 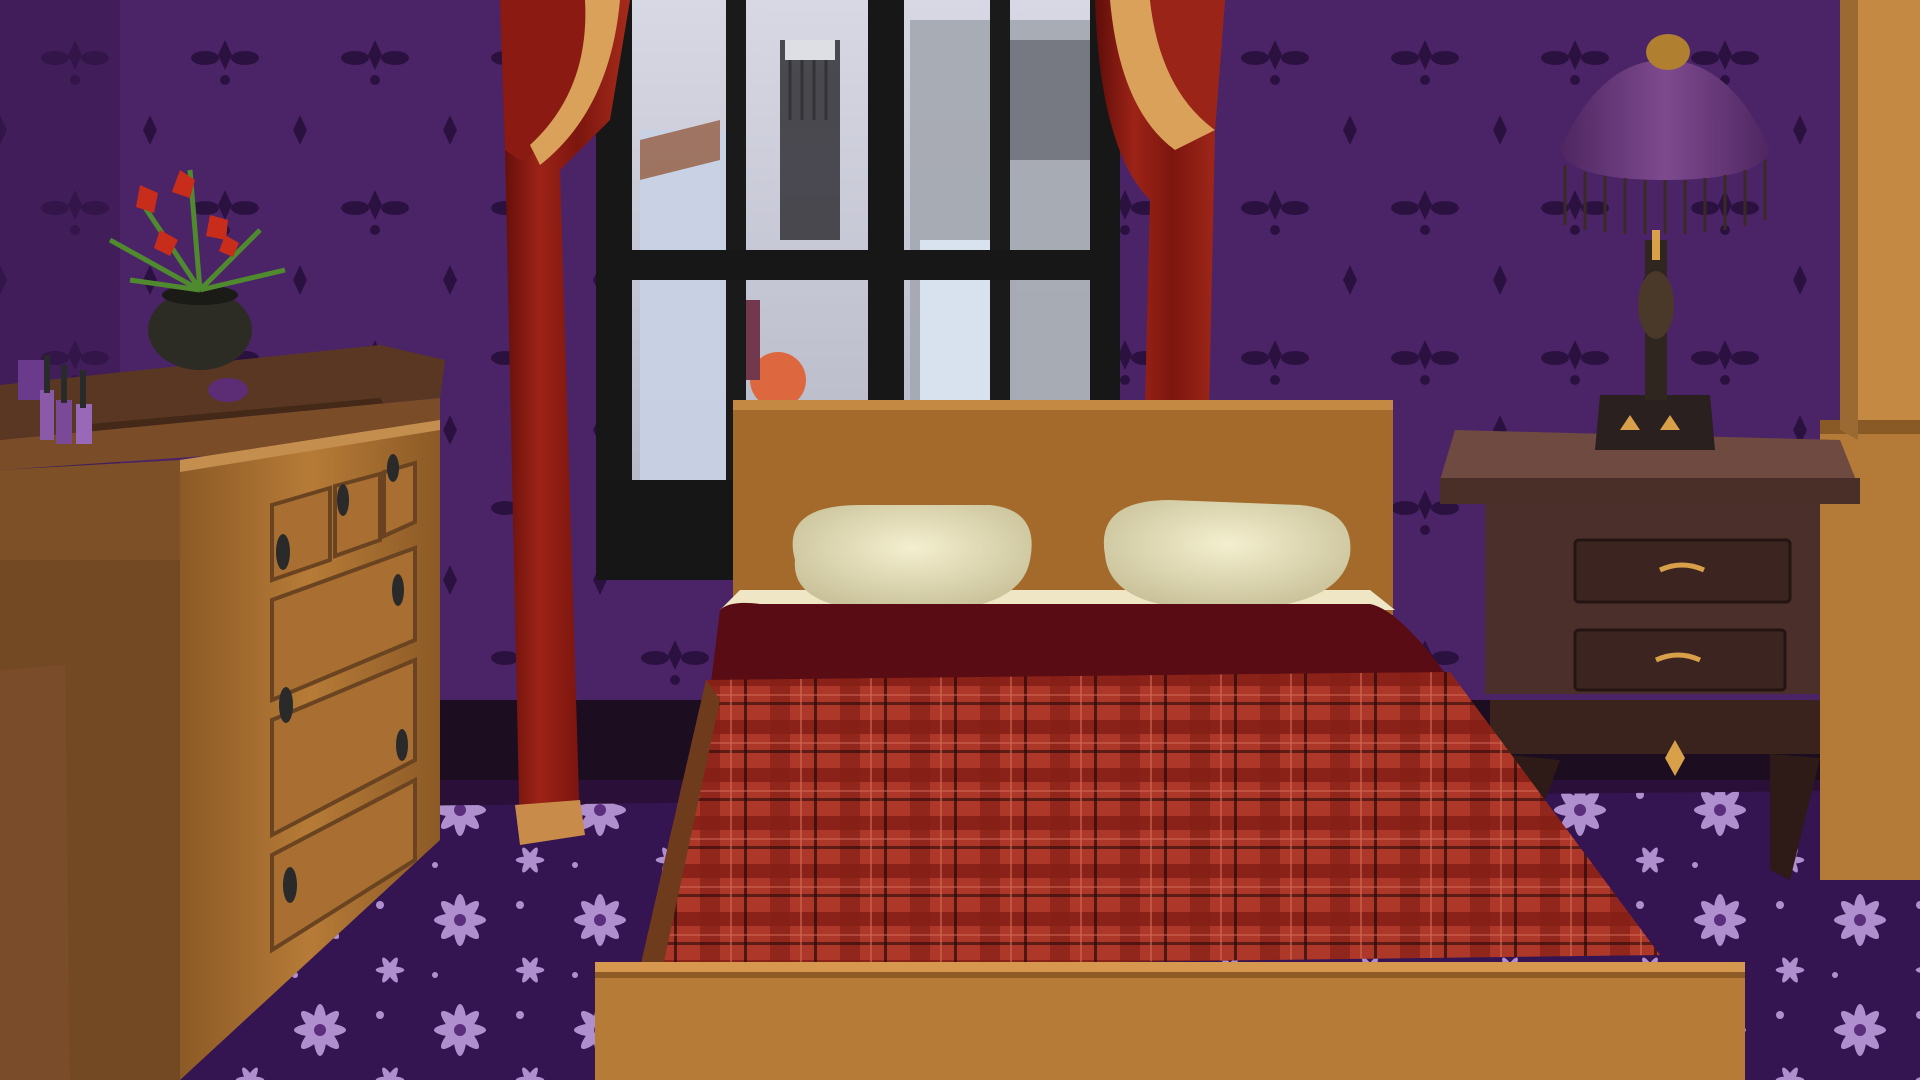 What do you see at coordinates (35, 872) in the screenshot?
I see `side-table` at bounding box center [35, 872].